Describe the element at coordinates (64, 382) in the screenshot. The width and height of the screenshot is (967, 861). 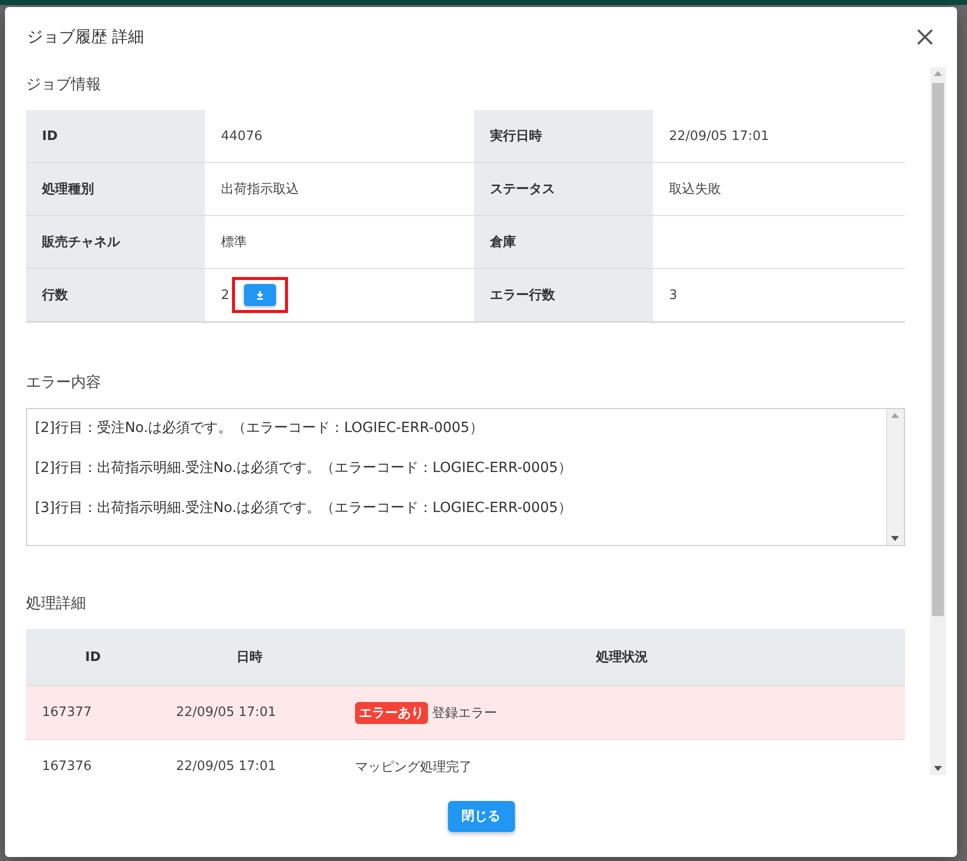
I see `section-heading: エラー内容` at that location.